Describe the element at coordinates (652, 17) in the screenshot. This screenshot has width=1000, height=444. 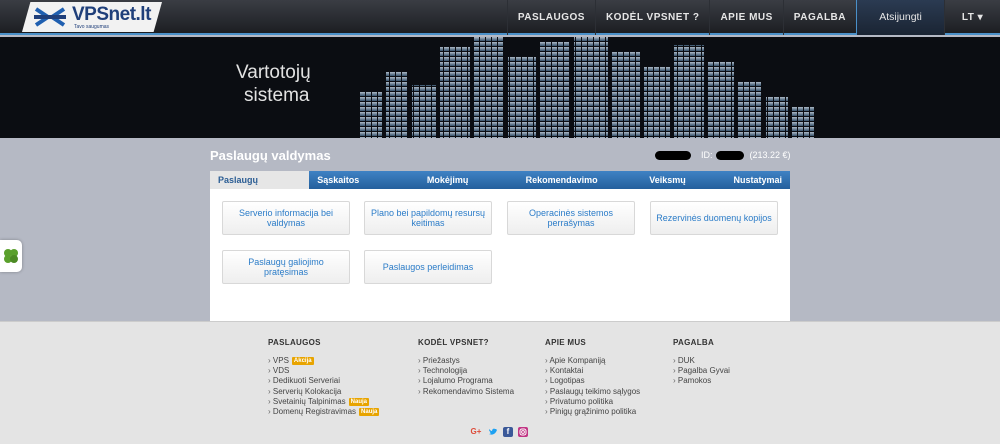
I see `nav-item-kodel-vpsnet: KODĖL VPSNET ?` at that location.